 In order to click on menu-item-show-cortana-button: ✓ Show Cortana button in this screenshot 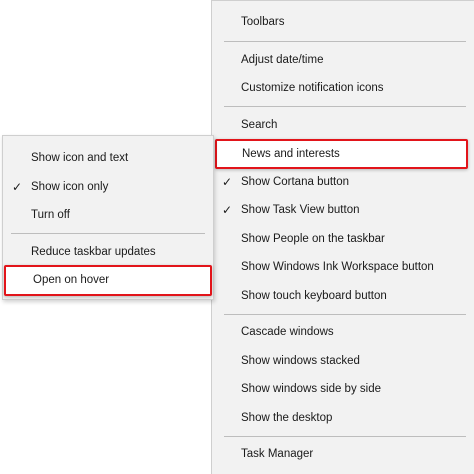, I will do `click(343, 182)`.